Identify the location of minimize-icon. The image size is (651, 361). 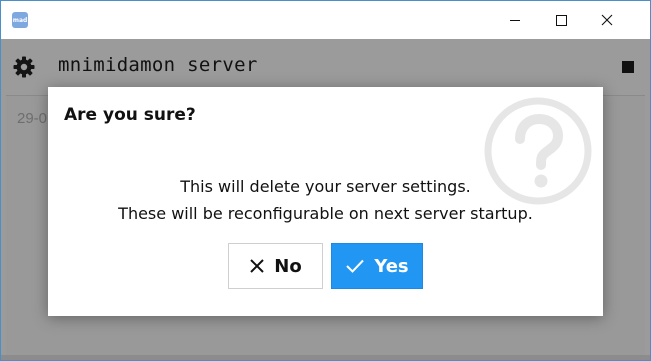
(515, 20).